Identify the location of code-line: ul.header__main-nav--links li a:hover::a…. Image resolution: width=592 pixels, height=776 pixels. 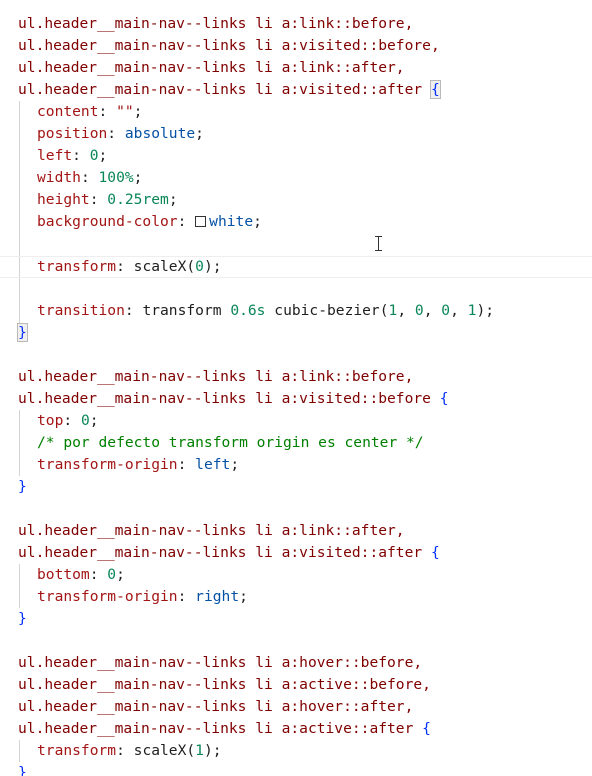
(215, 707).